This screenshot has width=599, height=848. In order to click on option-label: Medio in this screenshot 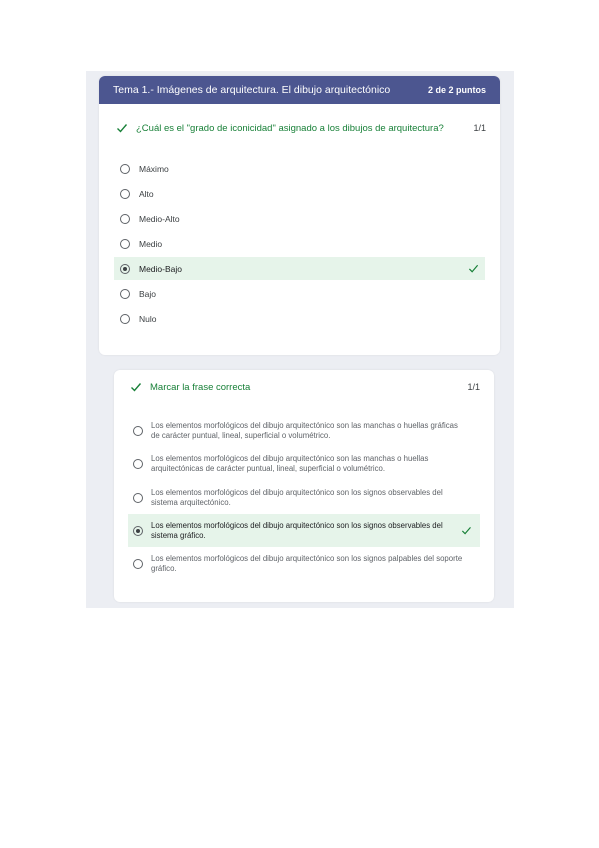, I will do `click(151, 243)`.